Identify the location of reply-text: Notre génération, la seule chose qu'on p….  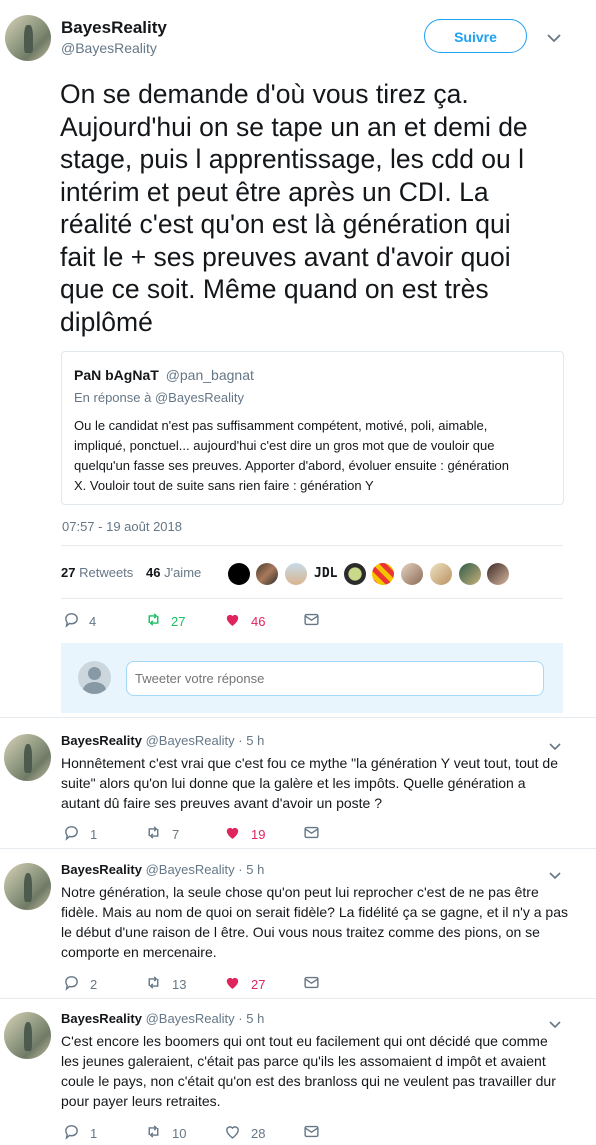
(314, 922).